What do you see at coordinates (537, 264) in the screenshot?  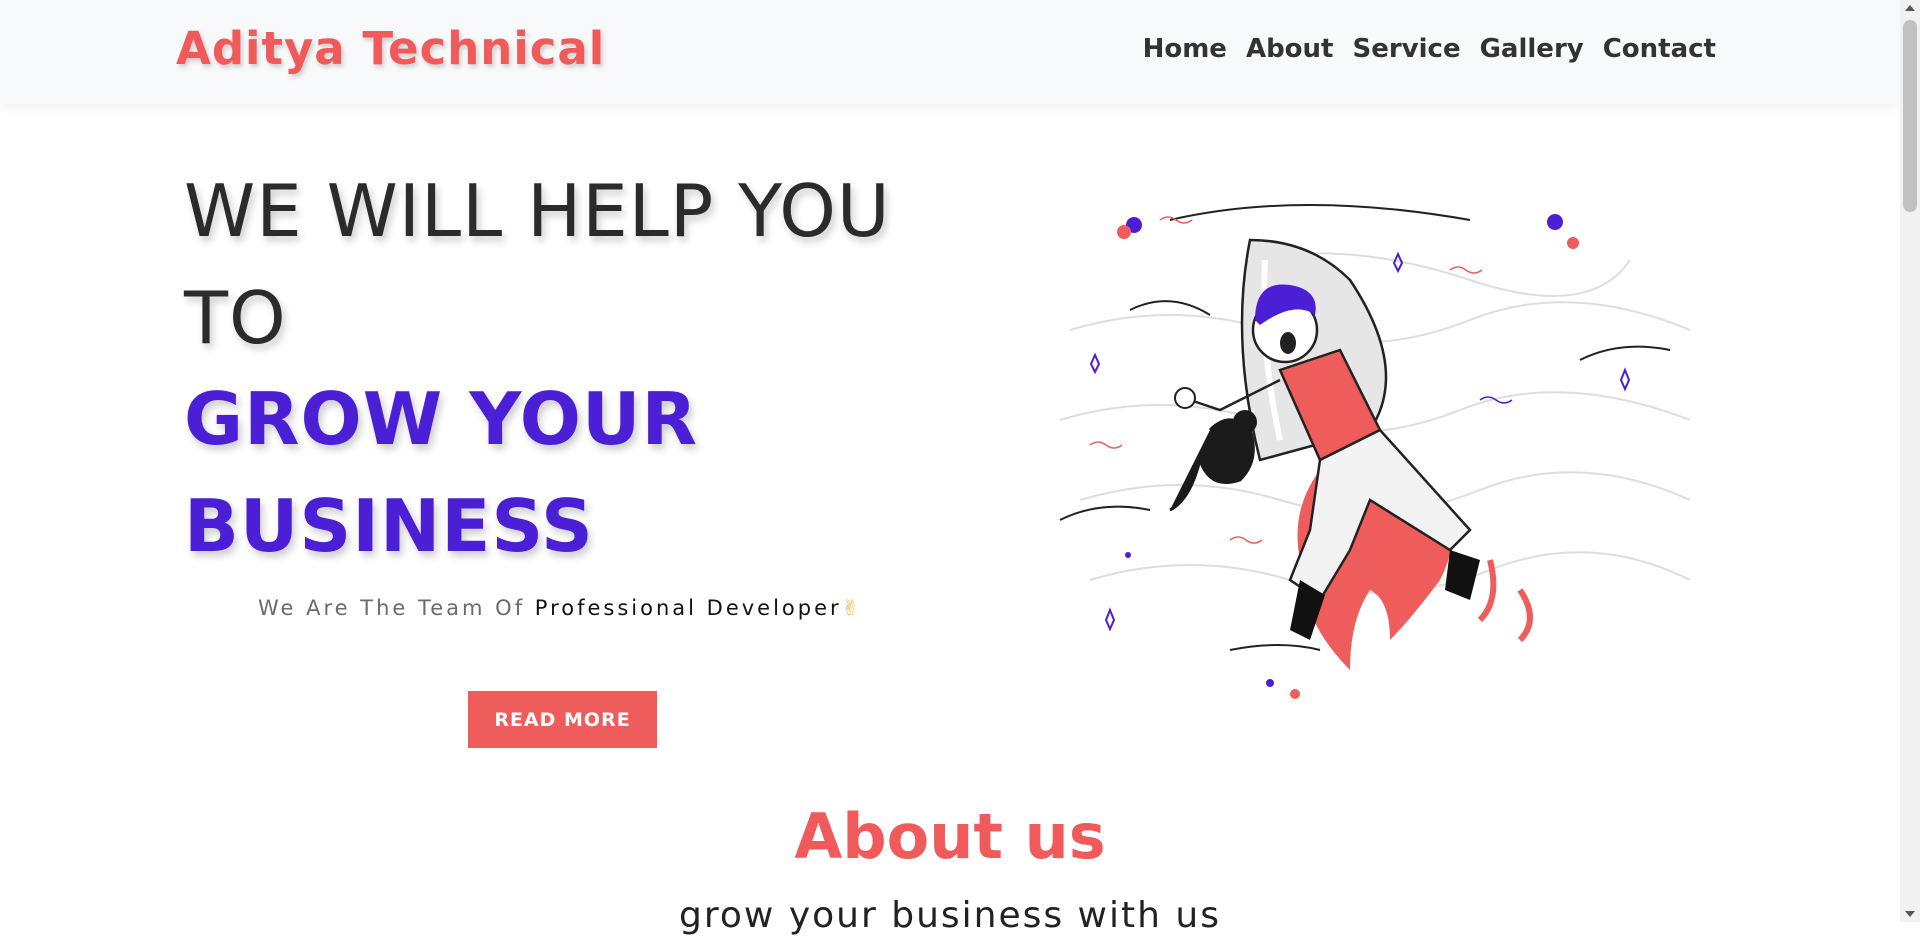 I see `hero-title: WE WILL HELP YOU TO` at bounding box center [537, 264].